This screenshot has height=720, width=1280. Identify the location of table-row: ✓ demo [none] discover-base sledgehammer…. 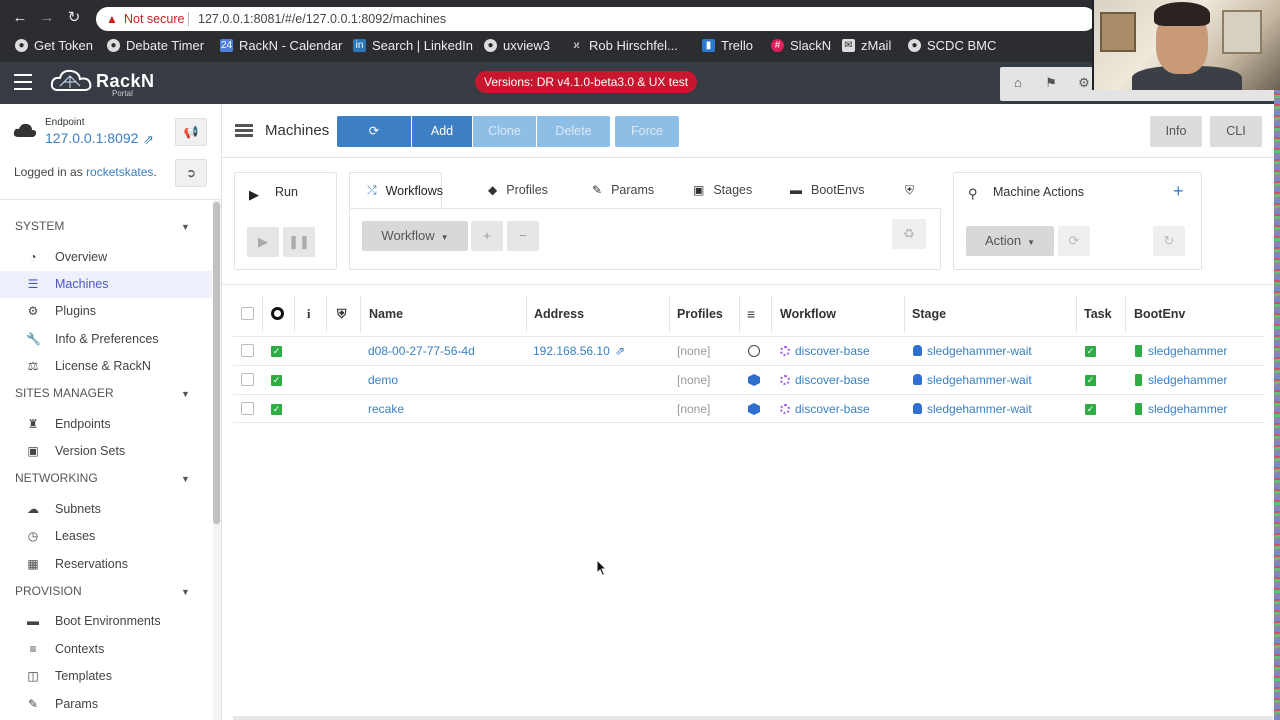
(749, 379).